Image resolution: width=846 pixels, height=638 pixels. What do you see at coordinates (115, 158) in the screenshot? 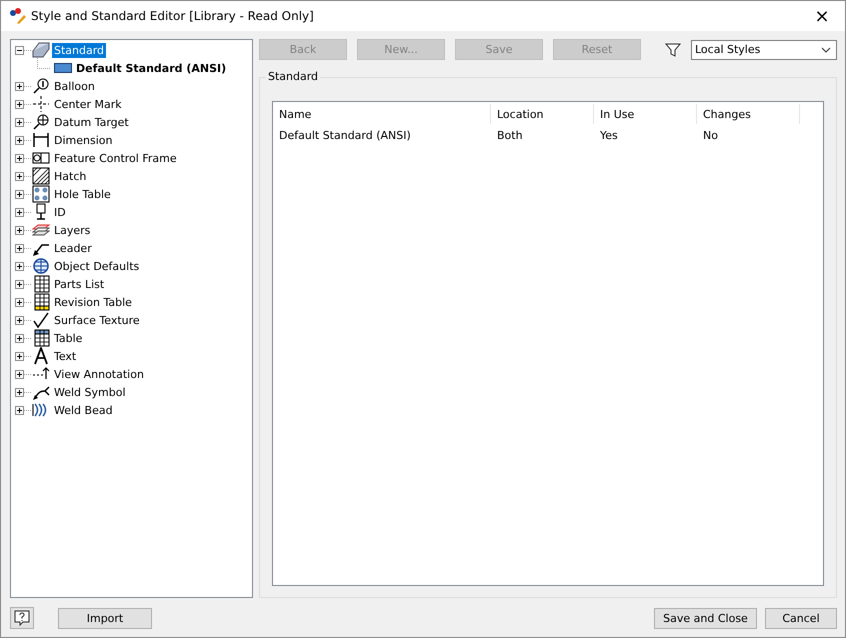
I see `tree-item: Feature Control Frame` at bounding box center [115, 158].